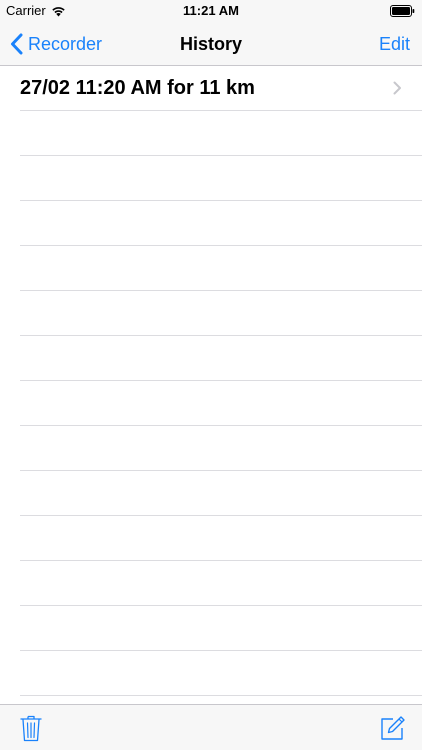 The image size is (422, 750). I want to click on trash-button, so click(31, 728).